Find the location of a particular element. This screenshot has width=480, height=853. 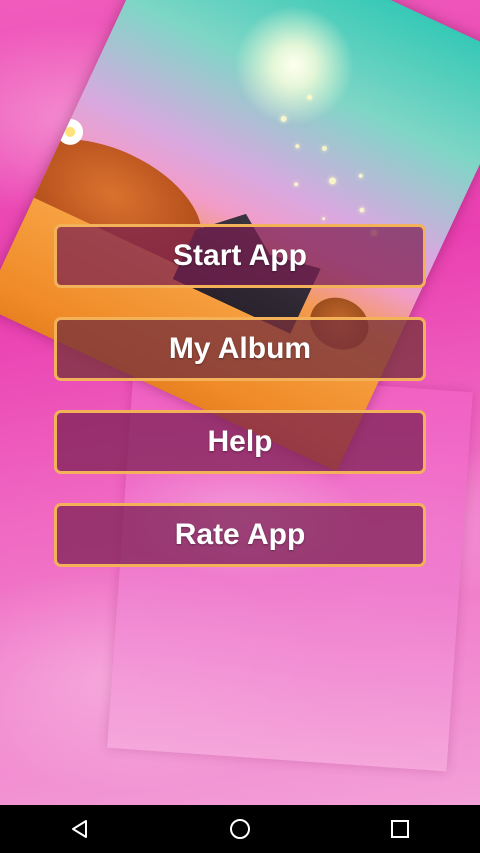

home-circle-icon is located at coordinates (240, 829).